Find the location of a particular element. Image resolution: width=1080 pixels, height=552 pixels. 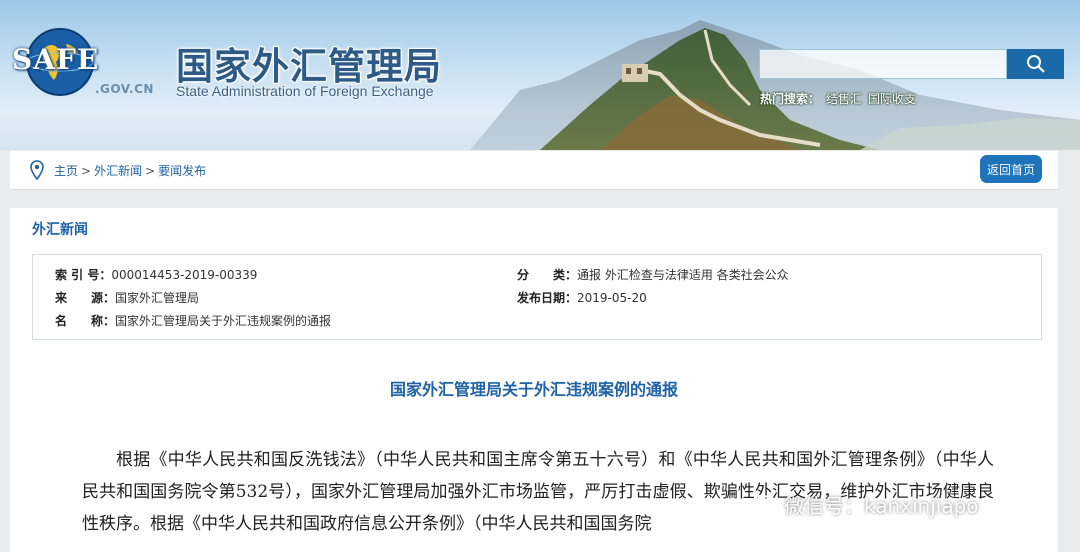

domain-suffix: .GOV.CN is located at coordinates (124, 89).